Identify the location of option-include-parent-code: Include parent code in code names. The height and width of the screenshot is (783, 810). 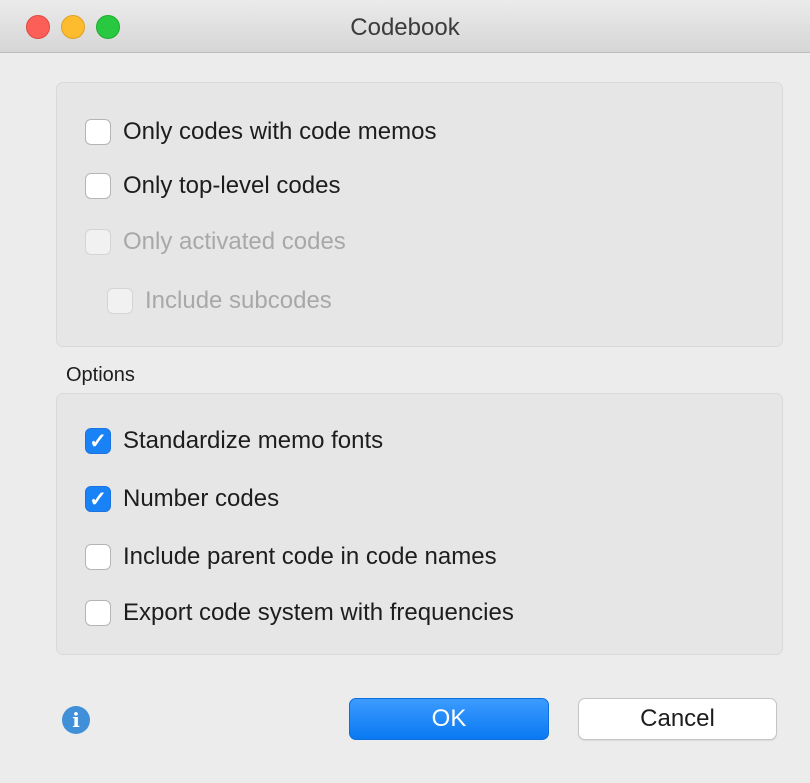
(291, 557).